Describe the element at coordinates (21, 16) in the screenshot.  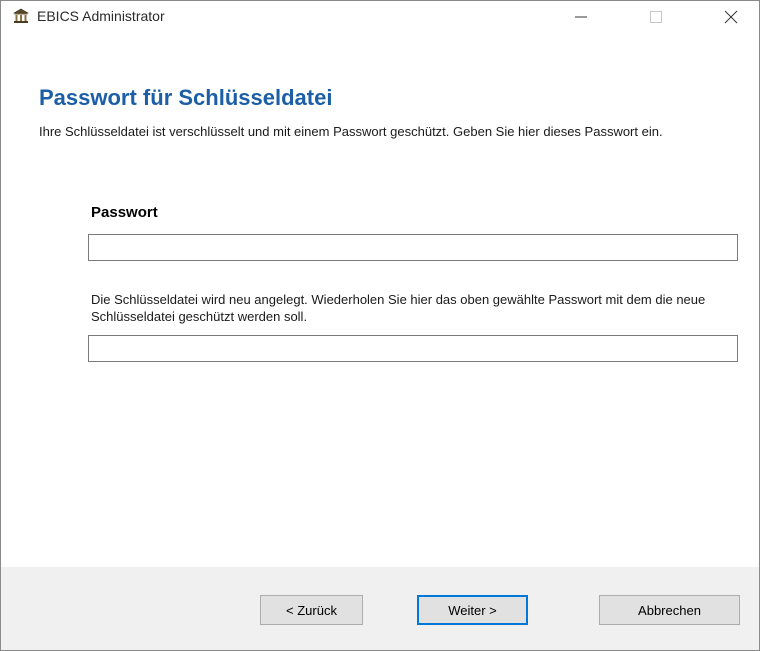
I see `bank-building-icon` at that location.